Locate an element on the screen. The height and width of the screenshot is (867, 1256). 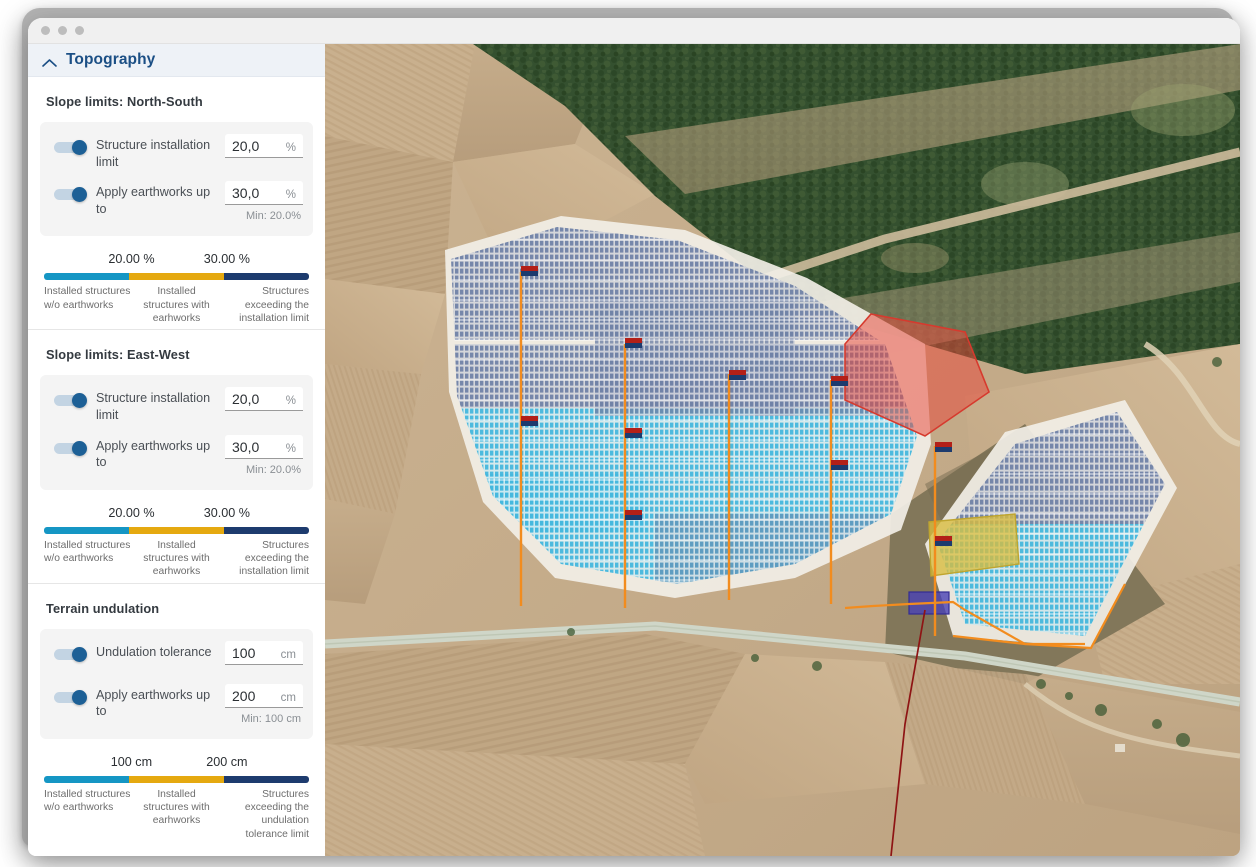
chevron-up-icon is located at coordinates (49, 61).